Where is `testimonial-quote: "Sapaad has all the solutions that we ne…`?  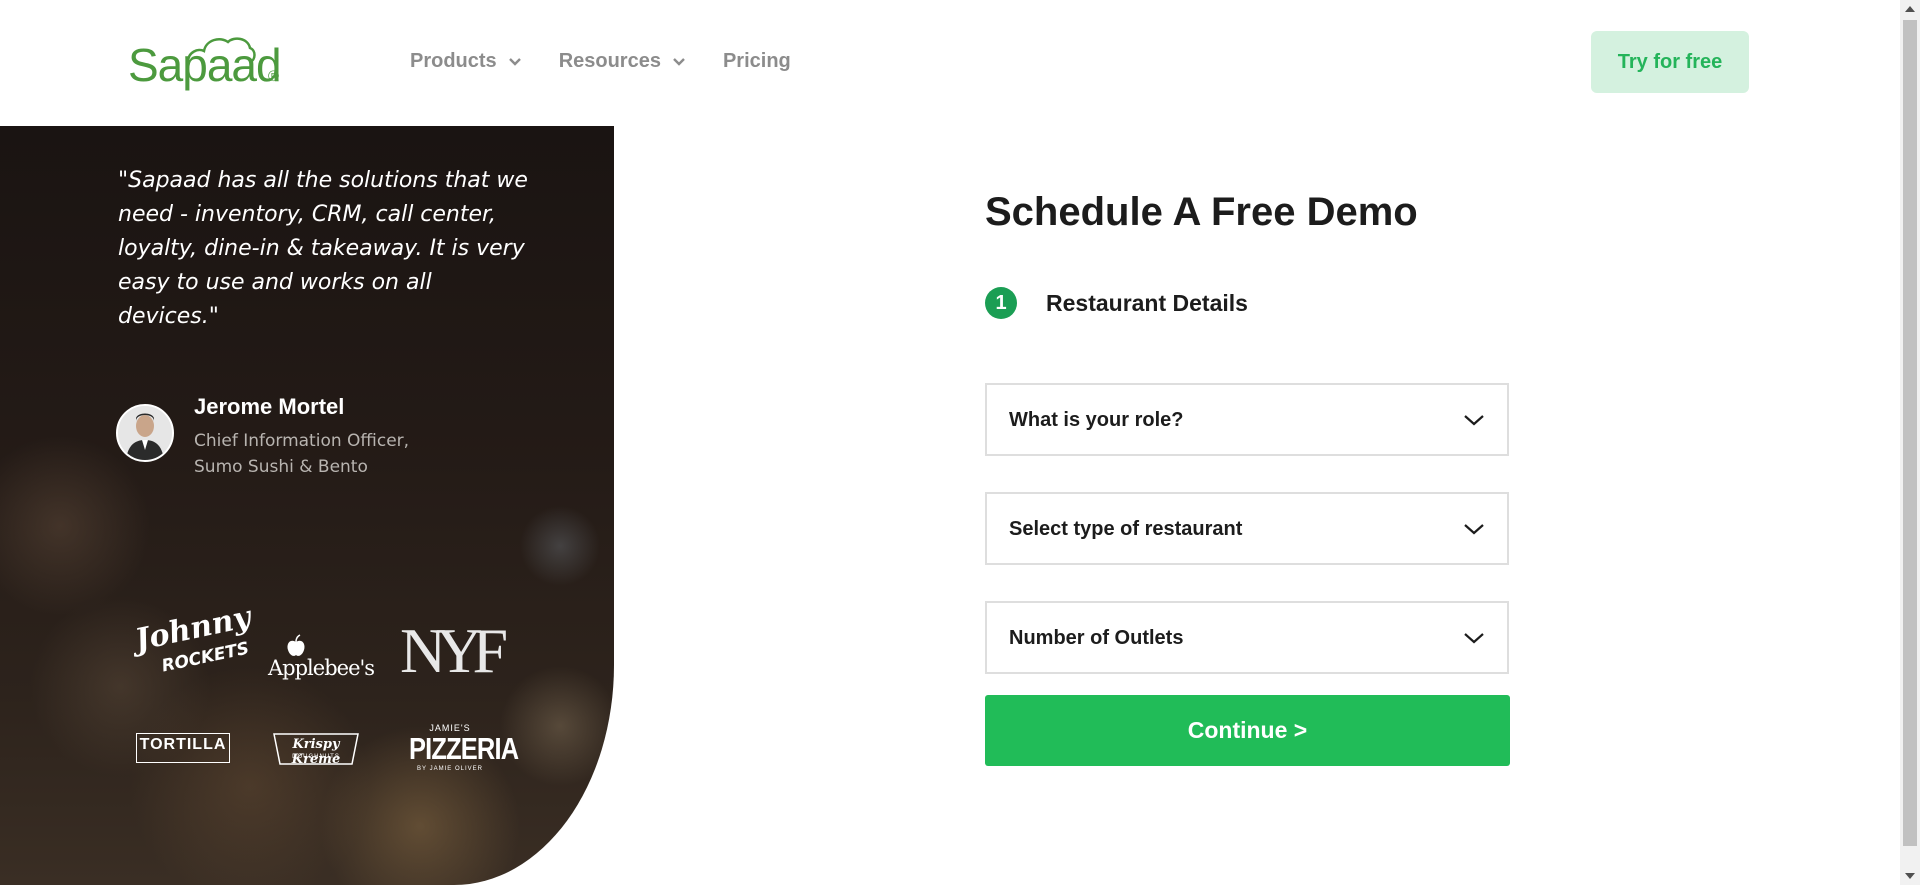
testimonial-quote: "Sapaad has all the solutions that we ne… is located at coordinates (323, 248).